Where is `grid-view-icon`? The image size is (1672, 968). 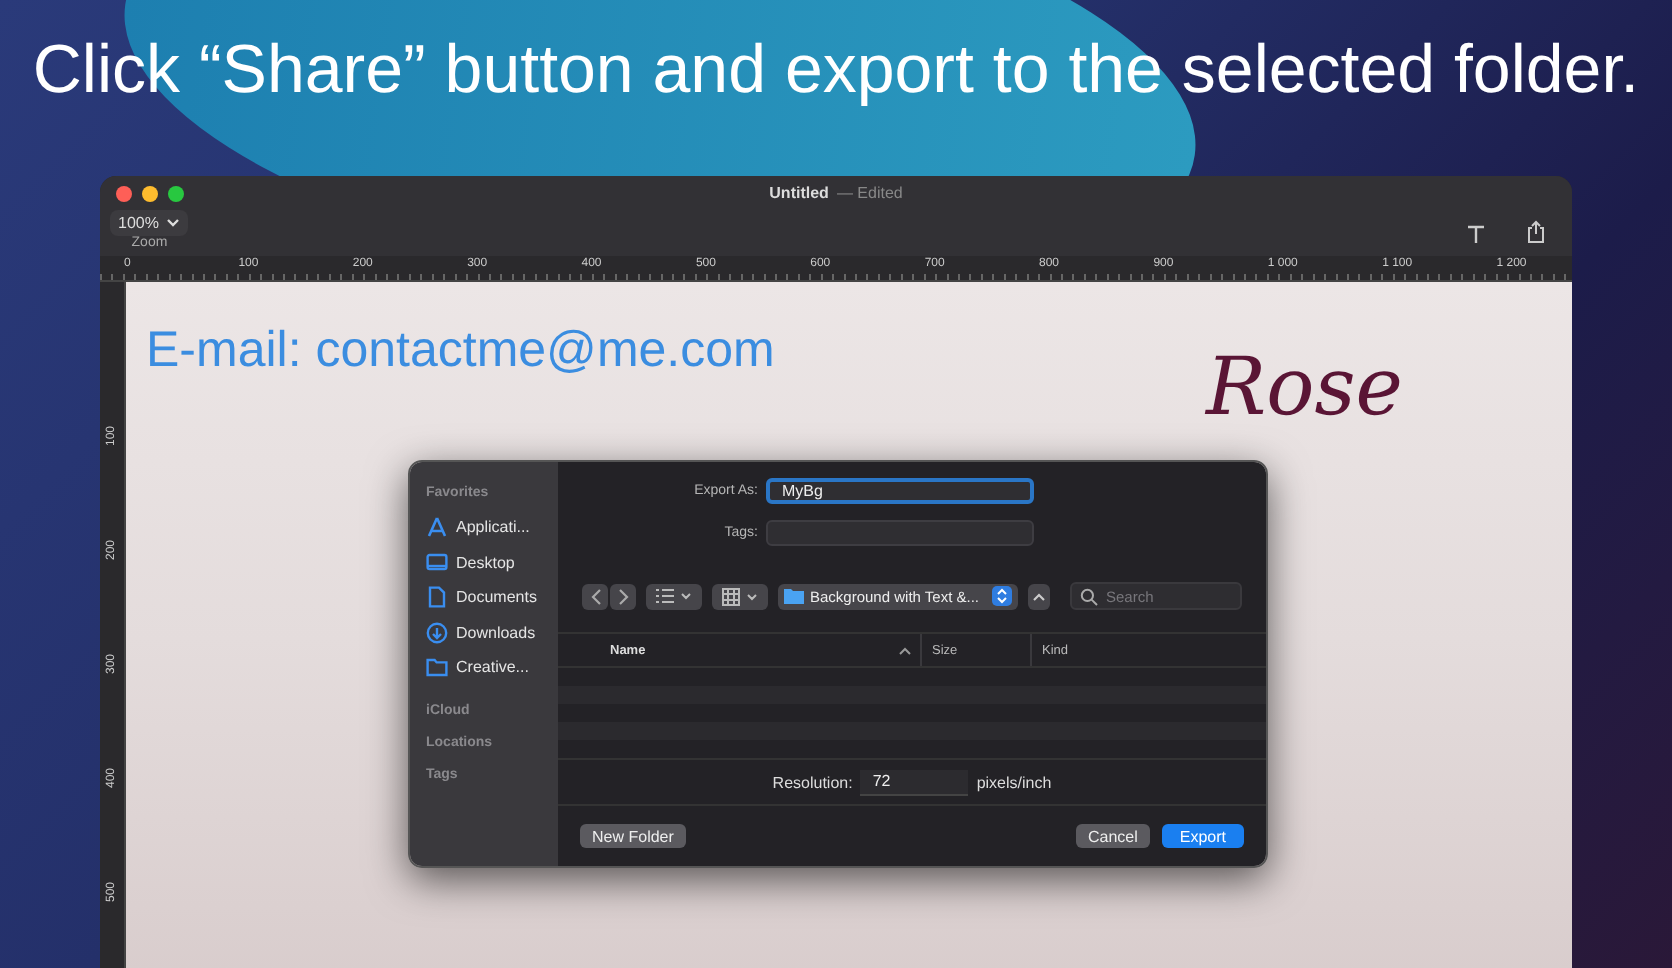
grid-view-icon is located at coordinates (740, 596).